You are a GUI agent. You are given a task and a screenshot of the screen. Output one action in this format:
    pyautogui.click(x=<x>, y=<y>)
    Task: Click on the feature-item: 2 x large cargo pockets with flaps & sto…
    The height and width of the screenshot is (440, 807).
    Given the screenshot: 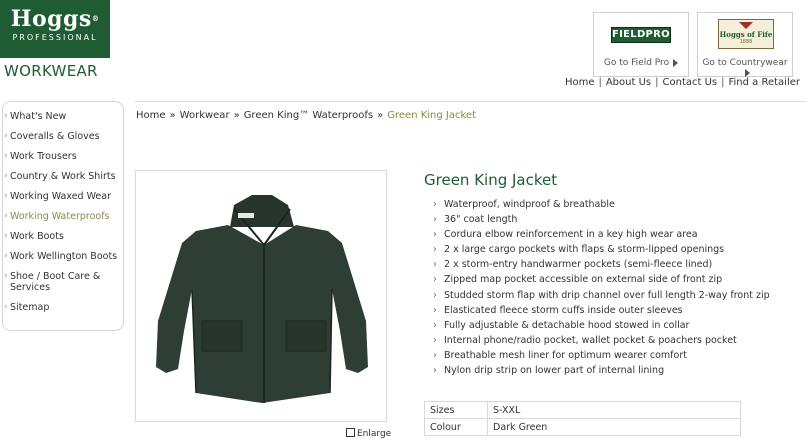 What is the action you would take?
    pyautogui.click(x=601, y=249)
    